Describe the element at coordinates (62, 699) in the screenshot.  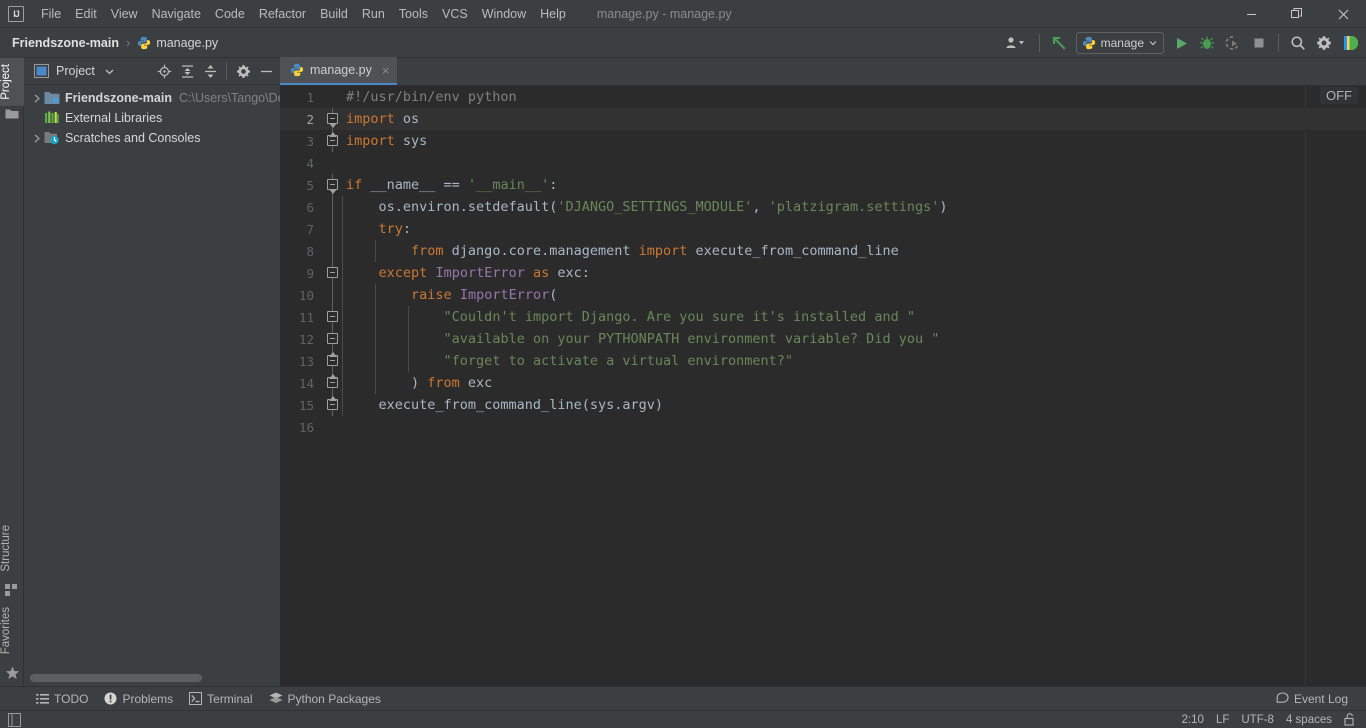
I see `bottom-tab-todo: TODO` at that location.